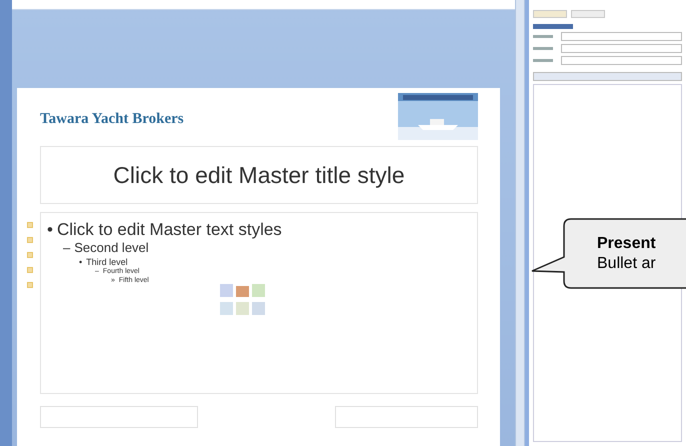 This screenshot has height=446, width=686. What do you see at coordinates (112, 120) in the screenshot?
I see `company-name: Tawara Yacht Brokers` at bounding box center [112, 120].